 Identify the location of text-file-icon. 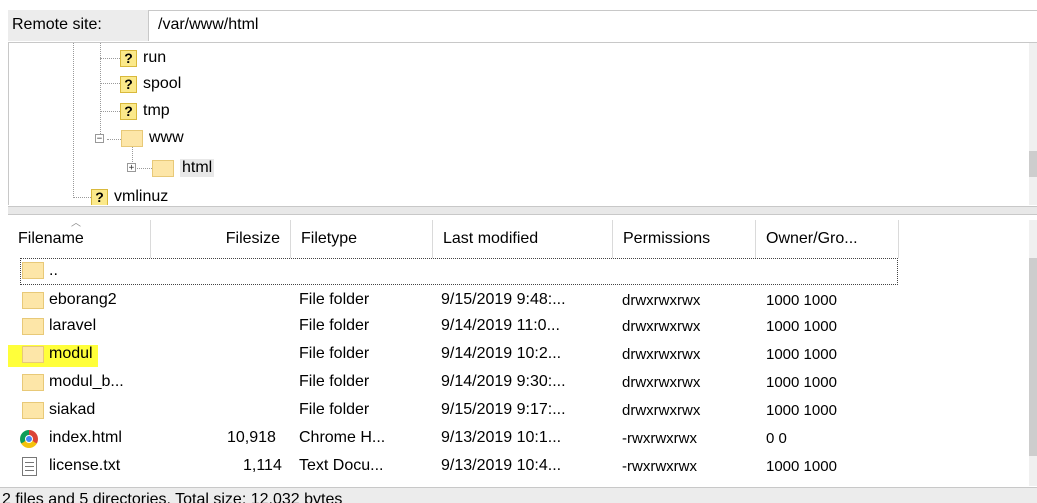
(29, 466).